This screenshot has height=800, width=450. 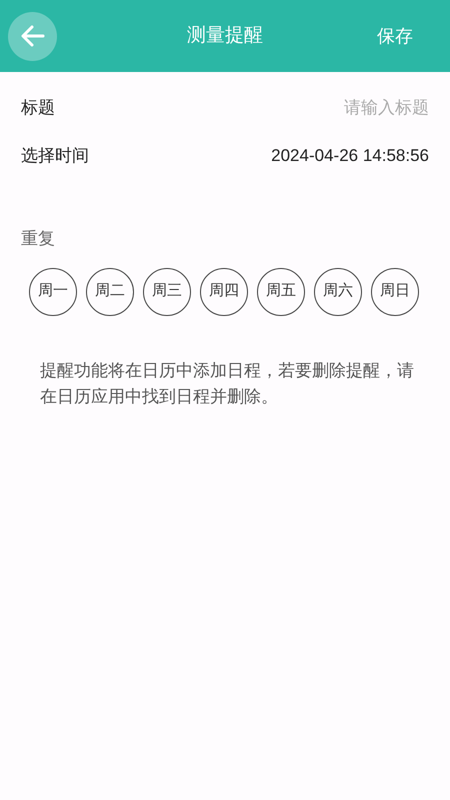 What do you see at coordinates (167, 292) in the screenshot?
I see `weekday-toggle: 周三` at bounding box center [167, 292].